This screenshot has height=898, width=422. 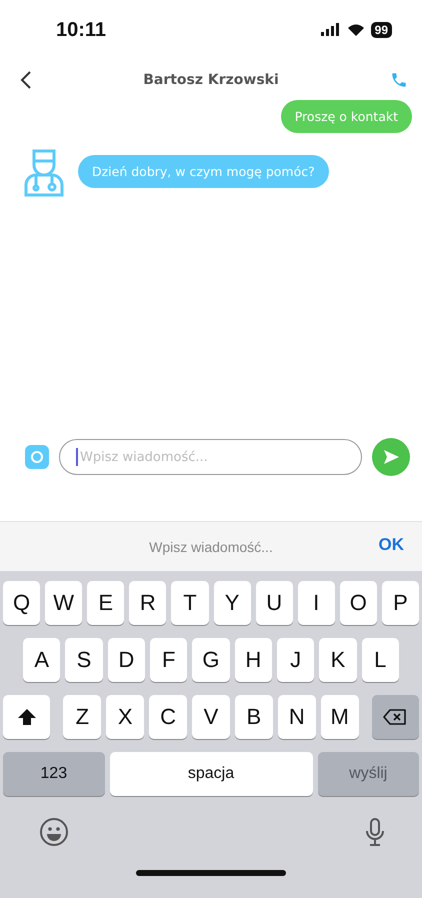 What do you see at coordinates (316, 603) in the screenshot?
I see `key: I` at bounding box center [316, 603].